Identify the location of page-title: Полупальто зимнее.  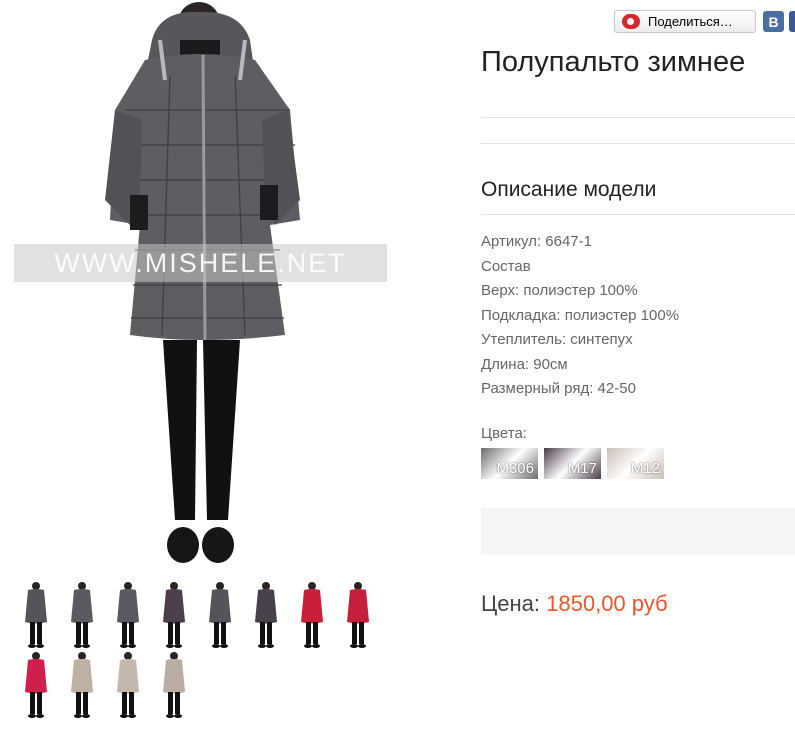
(613, 62).